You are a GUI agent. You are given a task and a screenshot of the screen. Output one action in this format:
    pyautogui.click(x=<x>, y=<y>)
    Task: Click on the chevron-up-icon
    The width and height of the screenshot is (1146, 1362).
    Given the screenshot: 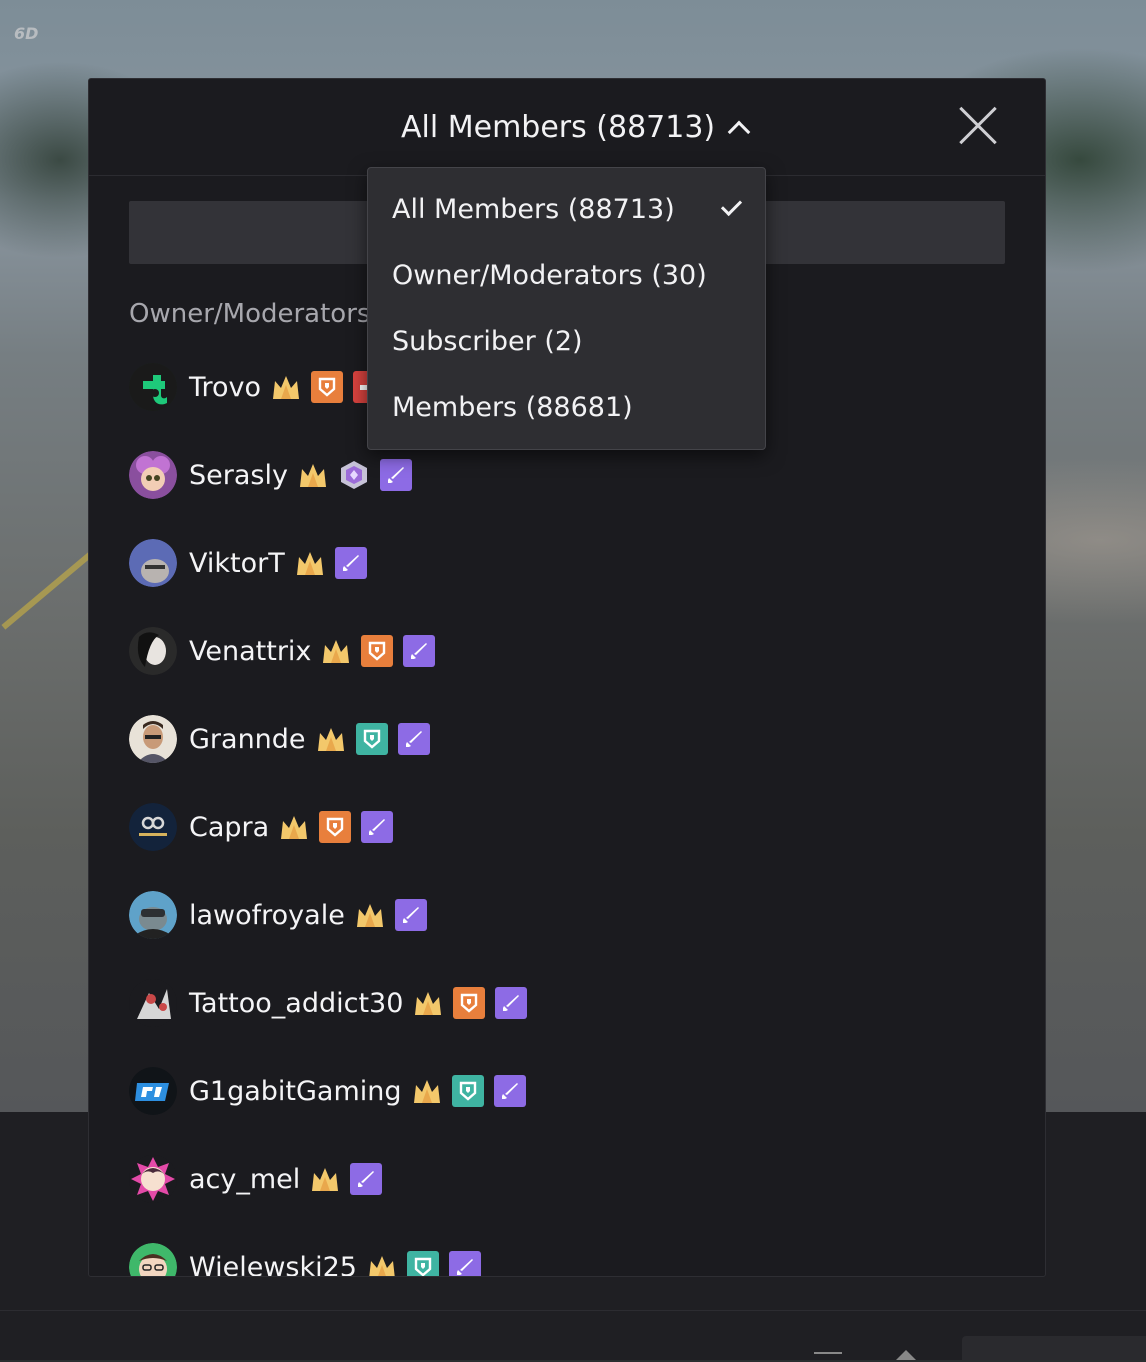 What is the action you would take?
    pyautogui.click(x=739, y=132)
    